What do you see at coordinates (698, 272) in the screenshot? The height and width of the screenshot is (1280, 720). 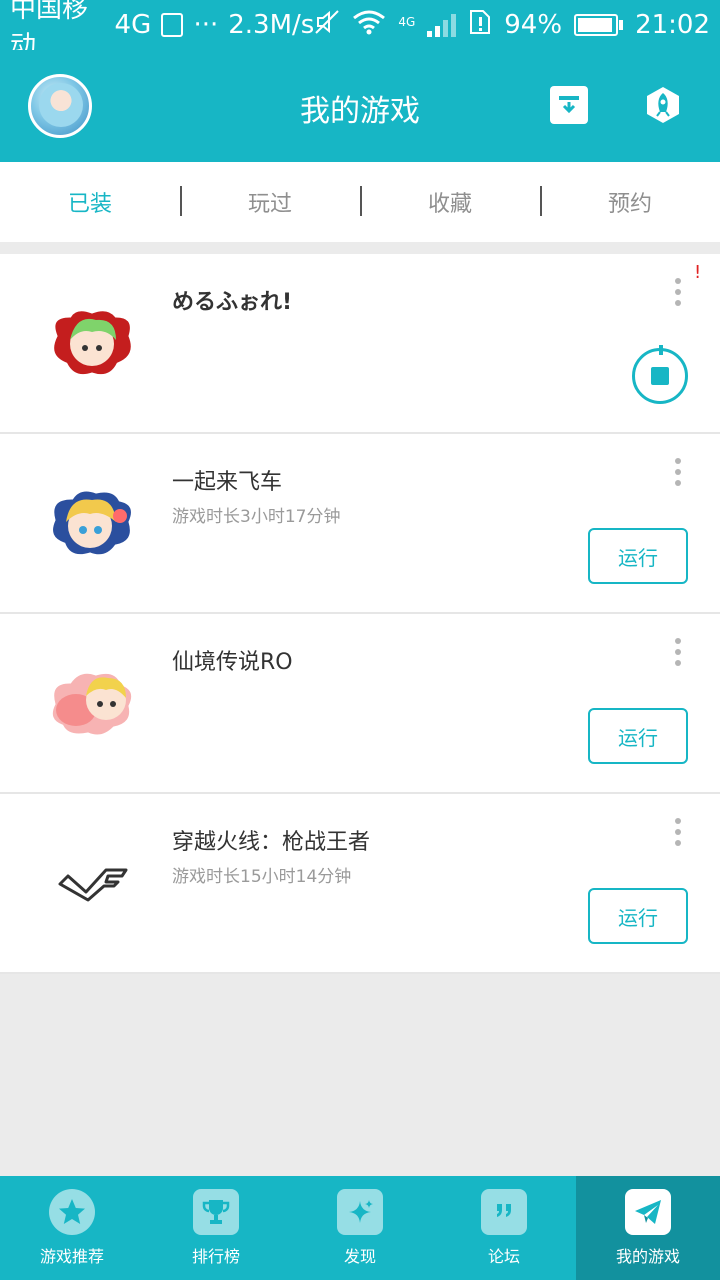 I see `update-alert-badge: !` at bounding box center [698, 272].